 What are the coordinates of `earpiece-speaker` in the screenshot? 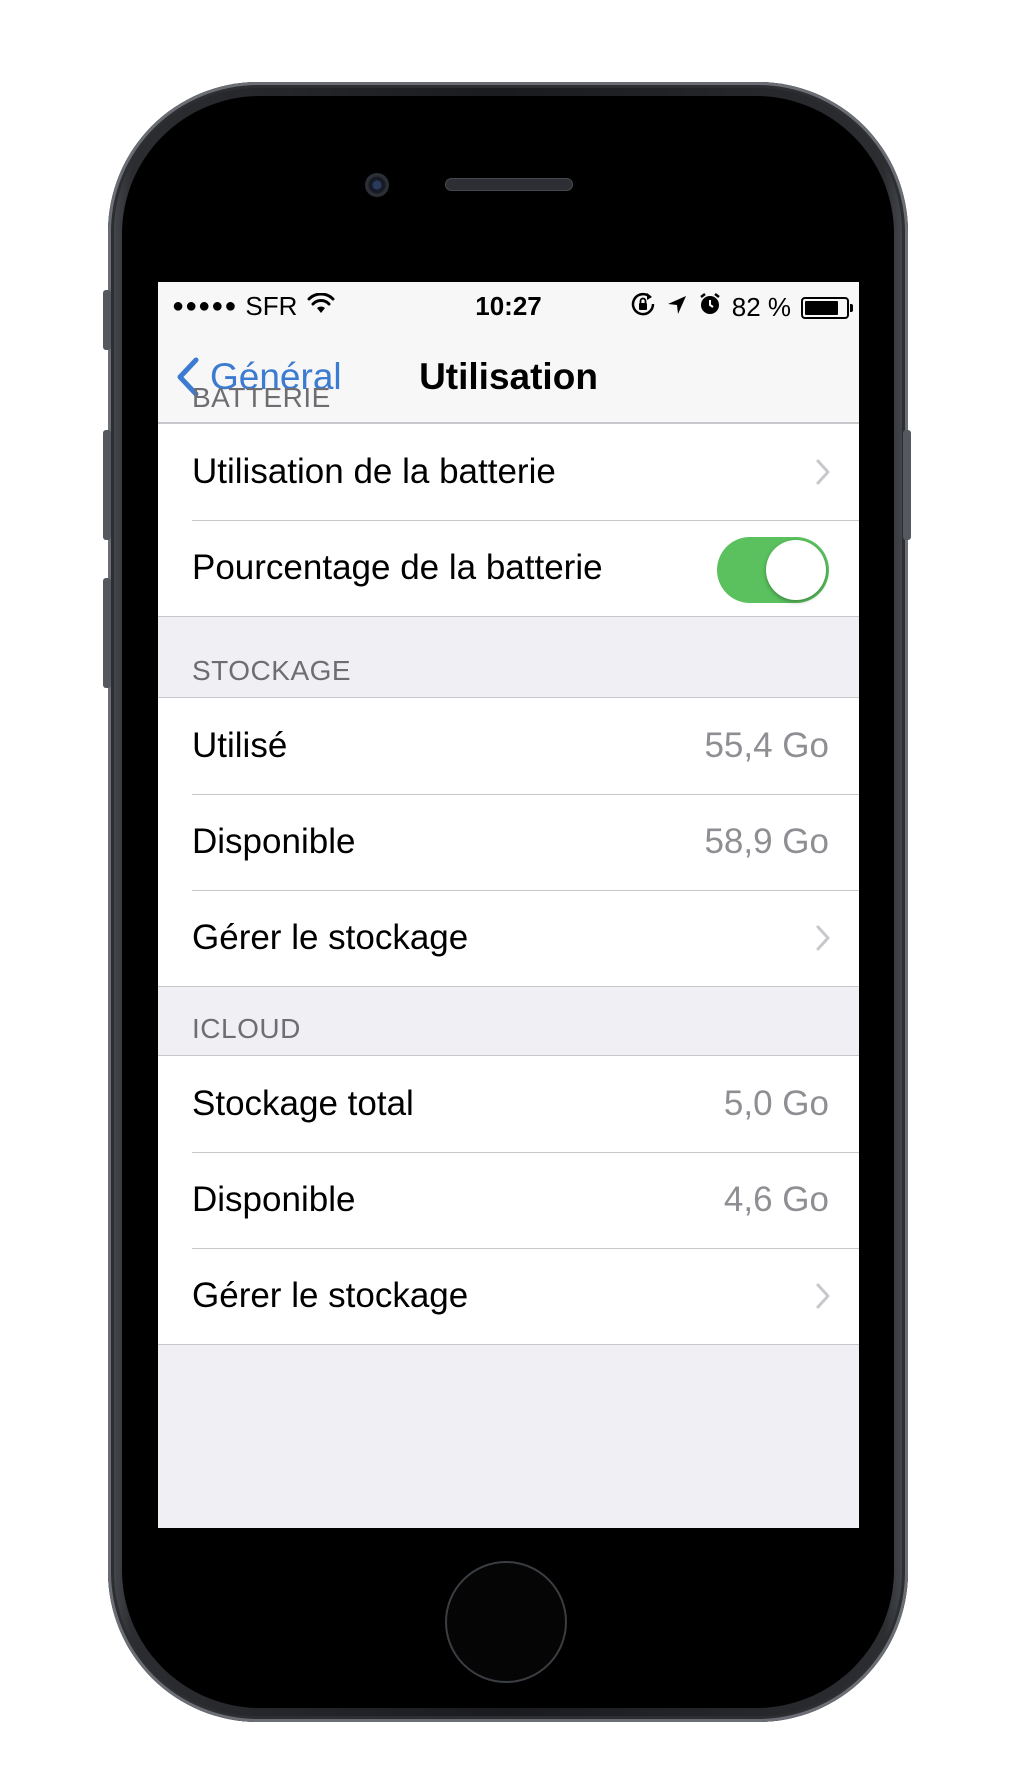 It's located at (509, 184).